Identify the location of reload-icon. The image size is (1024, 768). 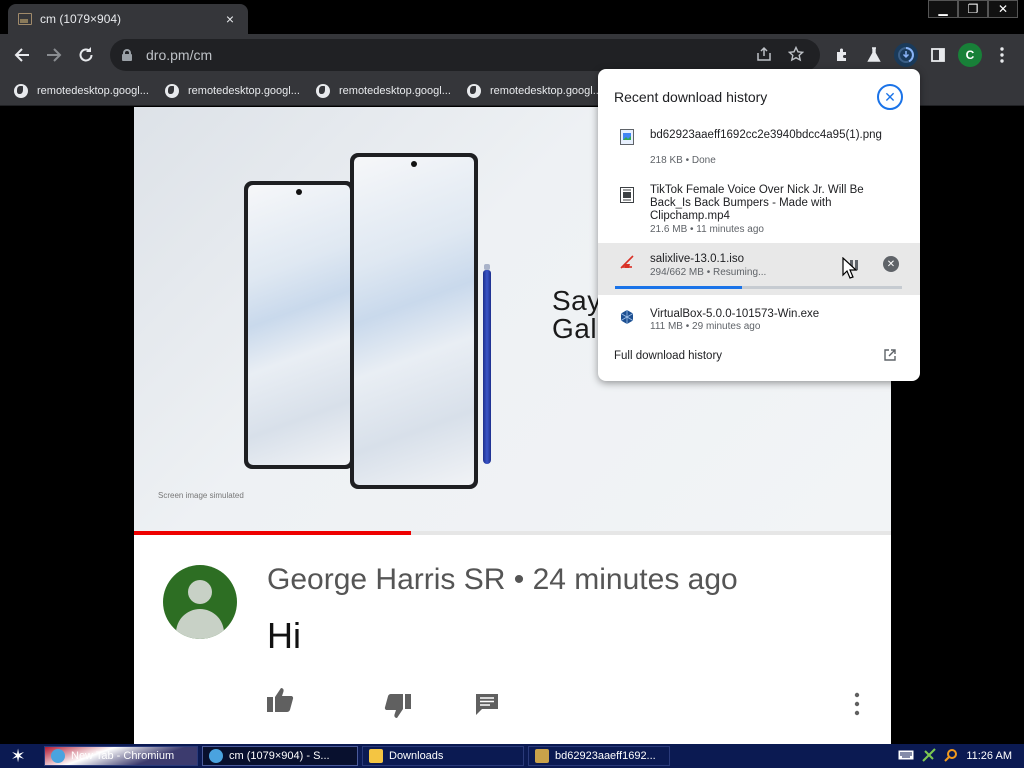
(86, 54).